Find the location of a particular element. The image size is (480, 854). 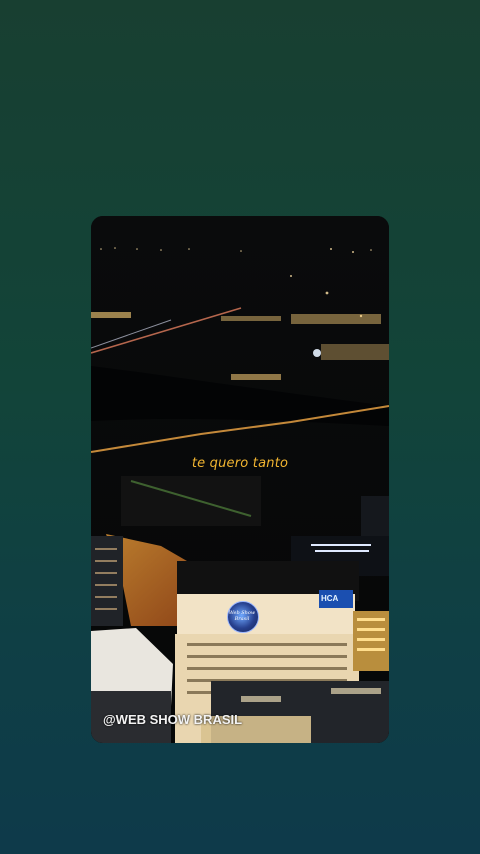

logo-lettering: Web Show Brasil is located at coordinates (242, 616).